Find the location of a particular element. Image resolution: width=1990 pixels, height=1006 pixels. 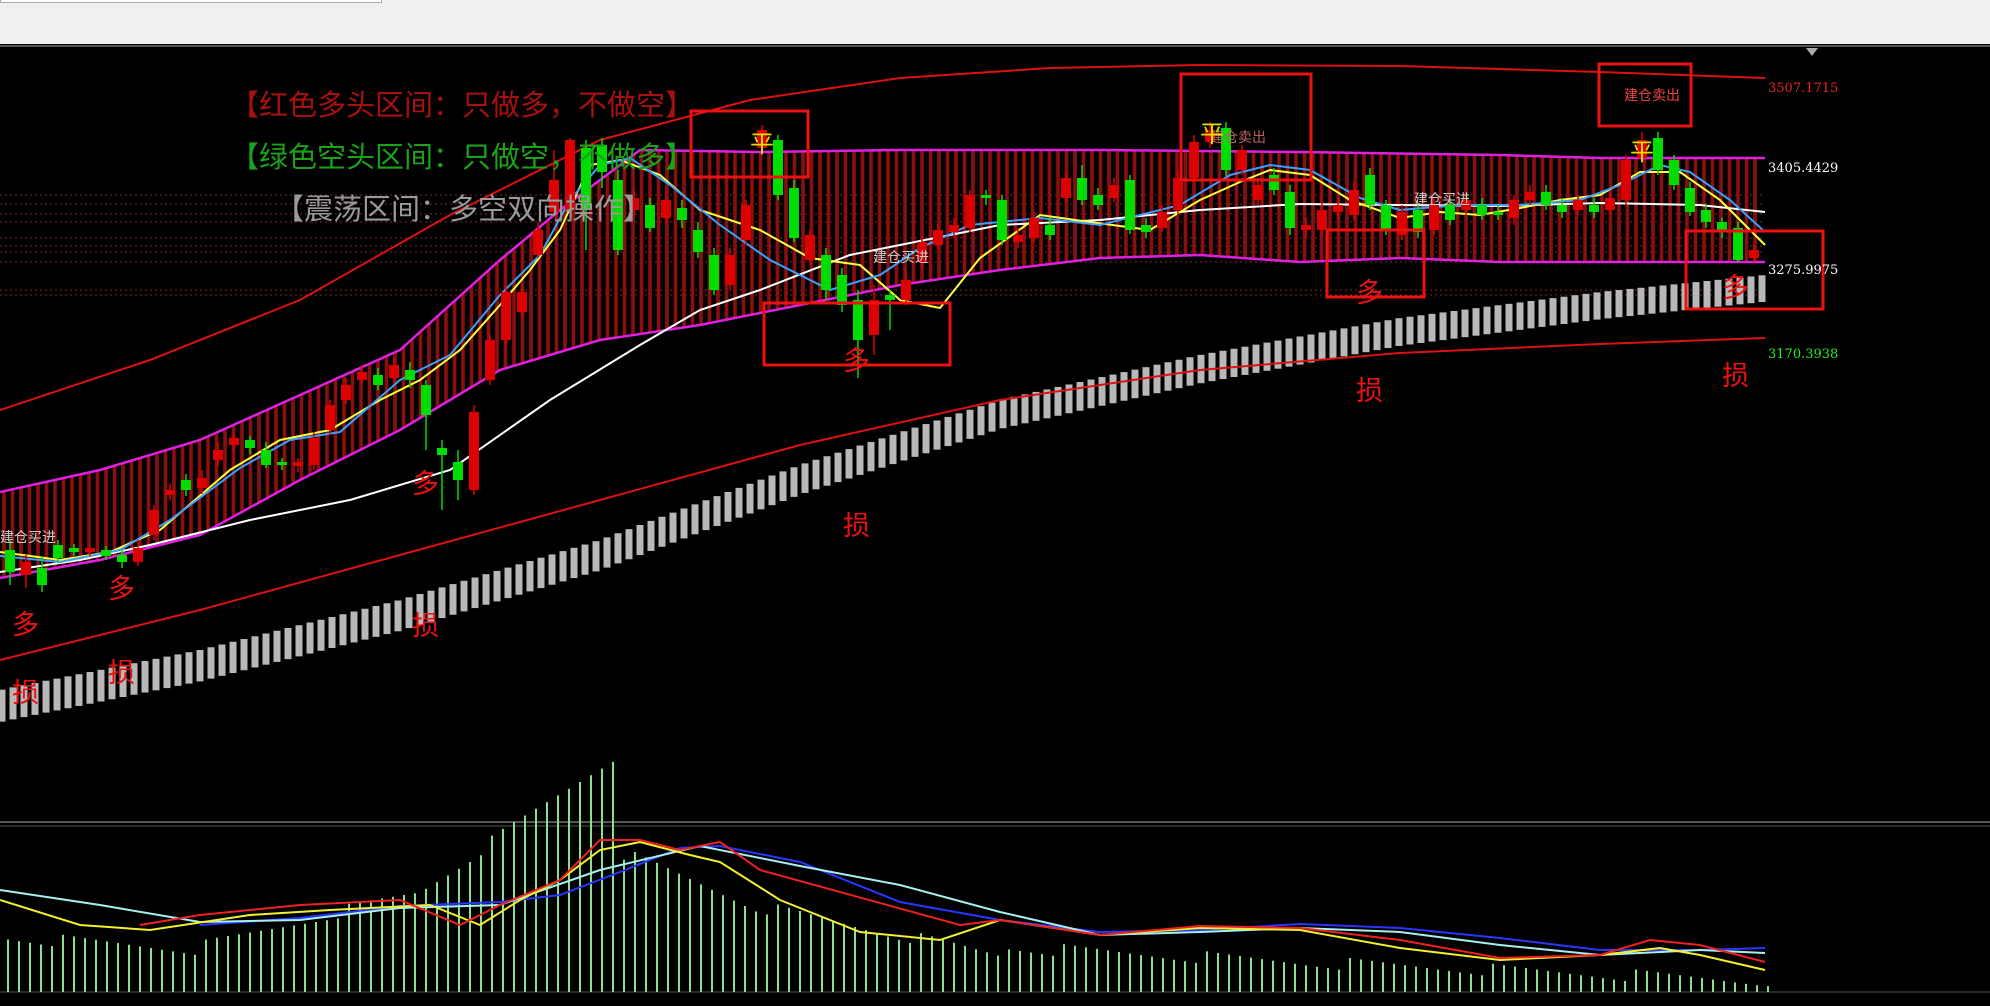

price-tick-label: 3275.9975 is located at coordinates (1803, 270).